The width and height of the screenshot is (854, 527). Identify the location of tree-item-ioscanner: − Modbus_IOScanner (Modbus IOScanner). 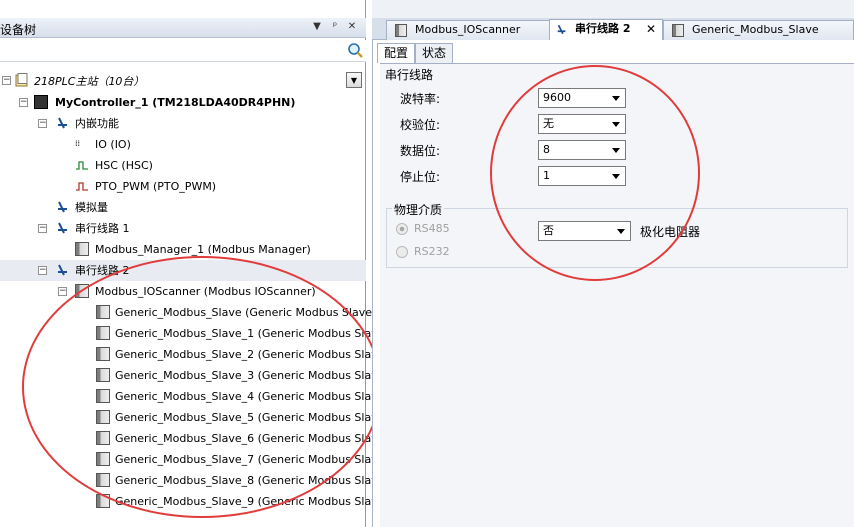
(183, 291).